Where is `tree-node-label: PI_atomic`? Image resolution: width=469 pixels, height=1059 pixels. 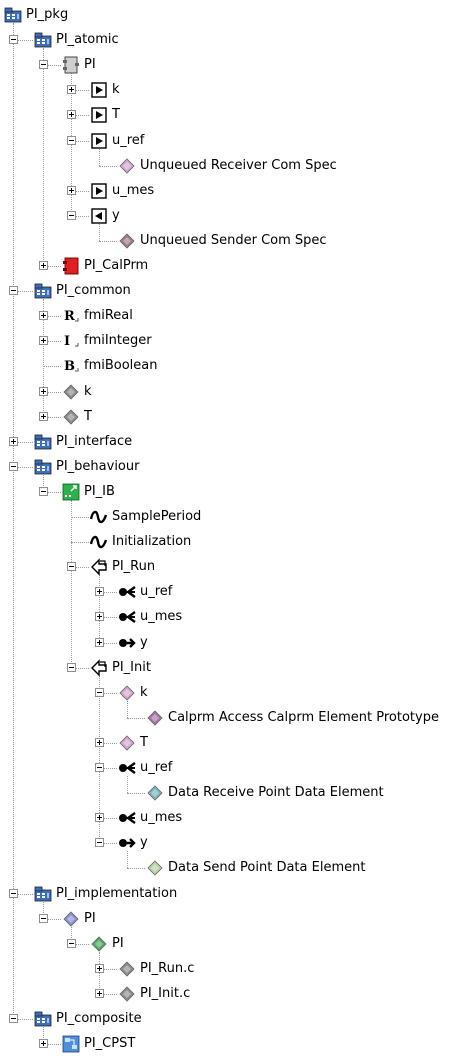 tree-node-label: PI_atomic is located at coordinates (87, 40).